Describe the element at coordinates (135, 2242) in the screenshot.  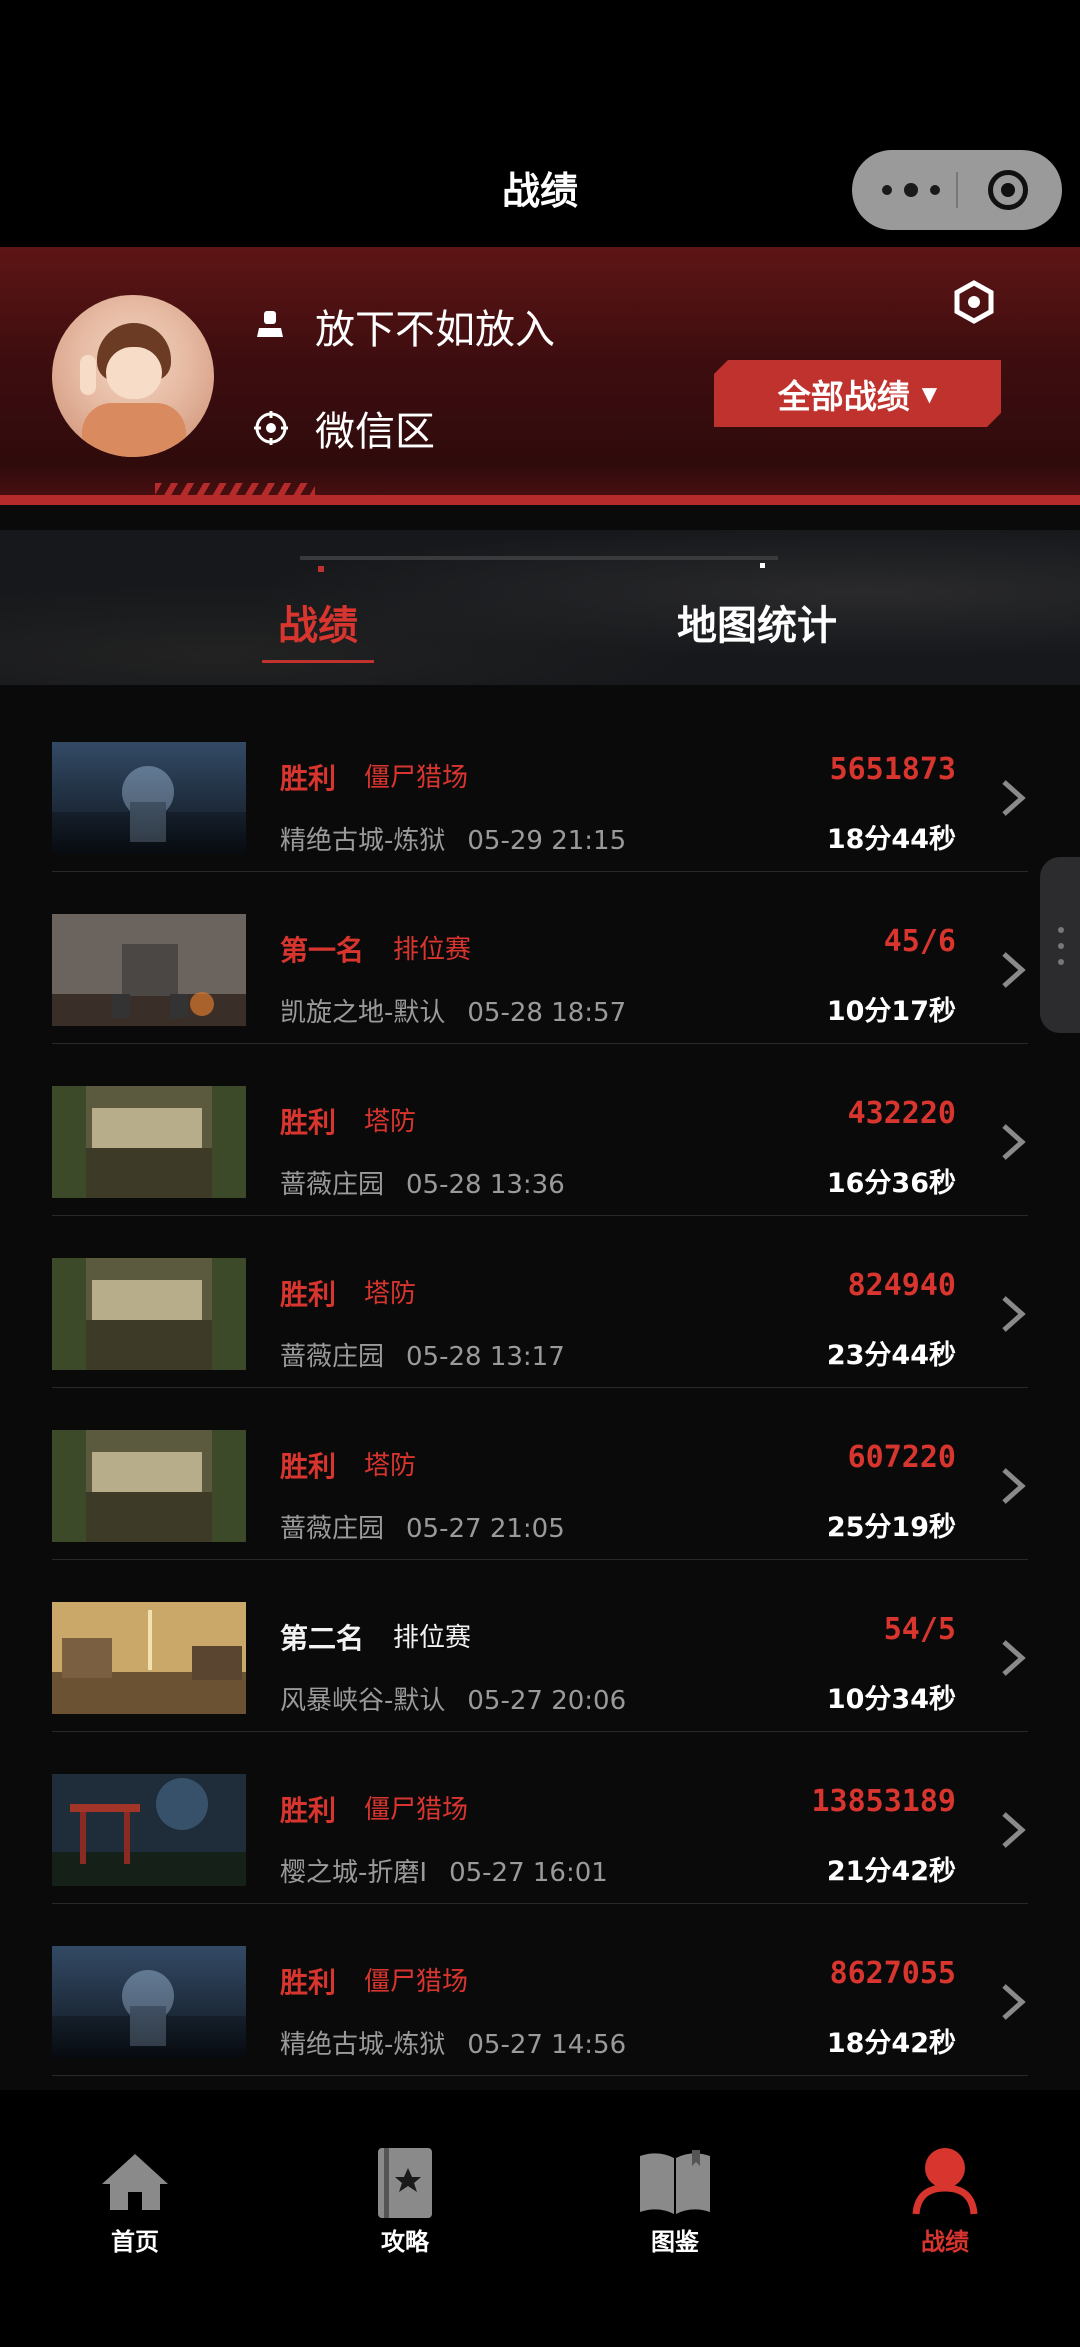
I see `nav-label-home: 首页` at that location.